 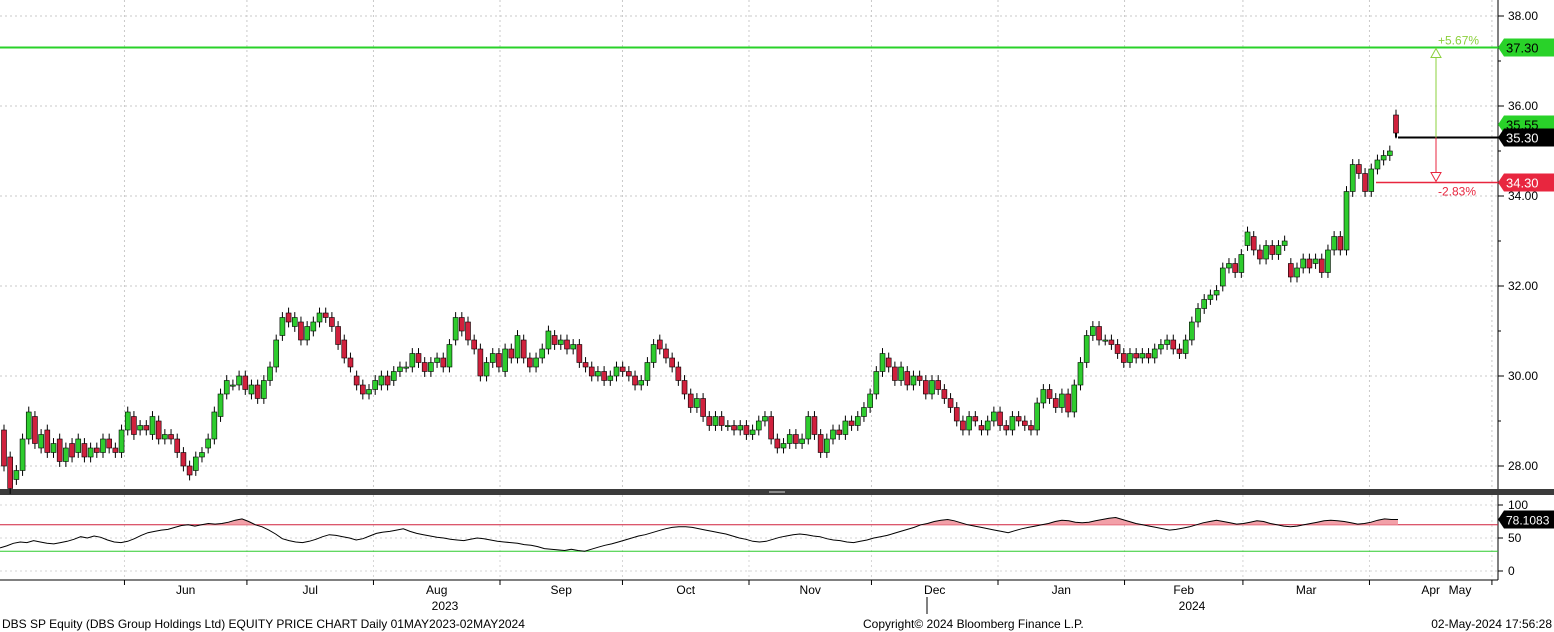 What do you see at coordinates (1523, 286) in the screenshot?
I see `price-tick-label: 32.00` at bounding box center [1523, 286].